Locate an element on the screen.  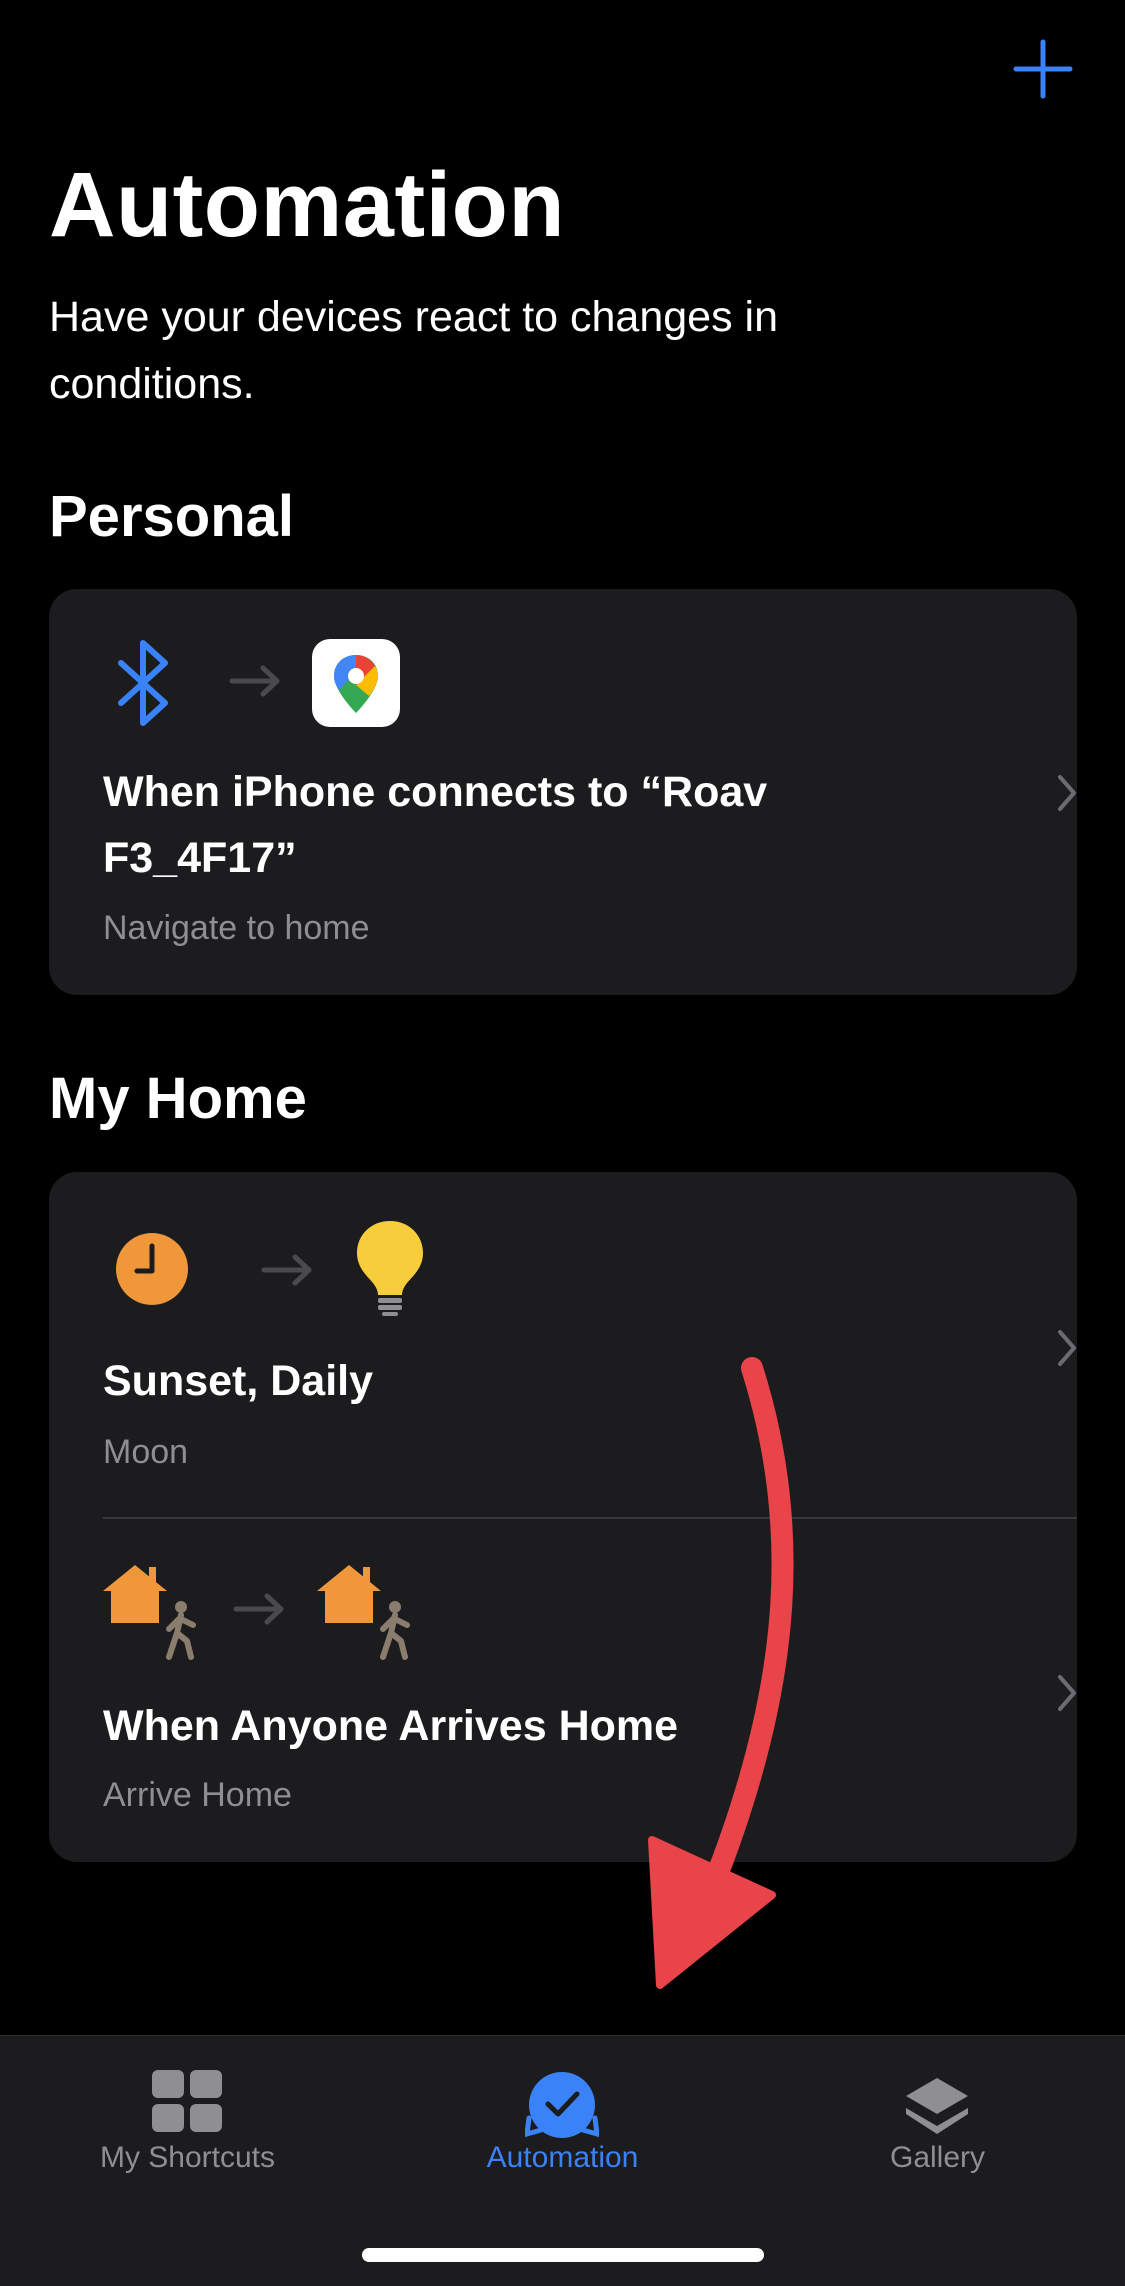
tab-my-shortcuts: My Shortcuts is located at coordinates (187, 2111).